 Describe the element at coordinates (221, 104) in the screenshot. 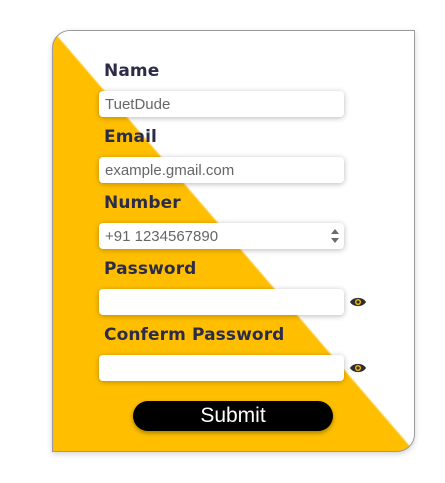

I see `name-field: TuetDude` at that location.